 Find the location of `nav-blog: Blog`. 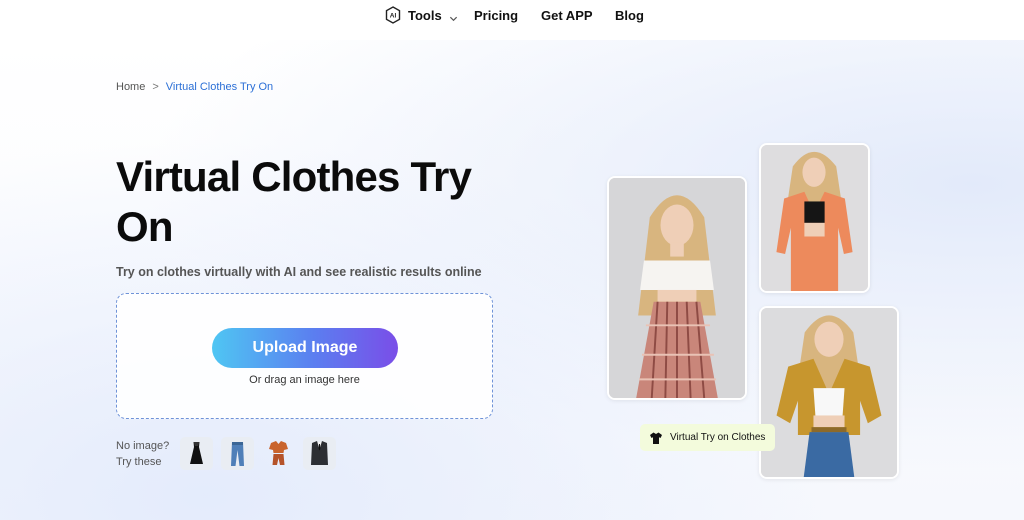

nav-blog: Blog is located at coordinates (629, 15).